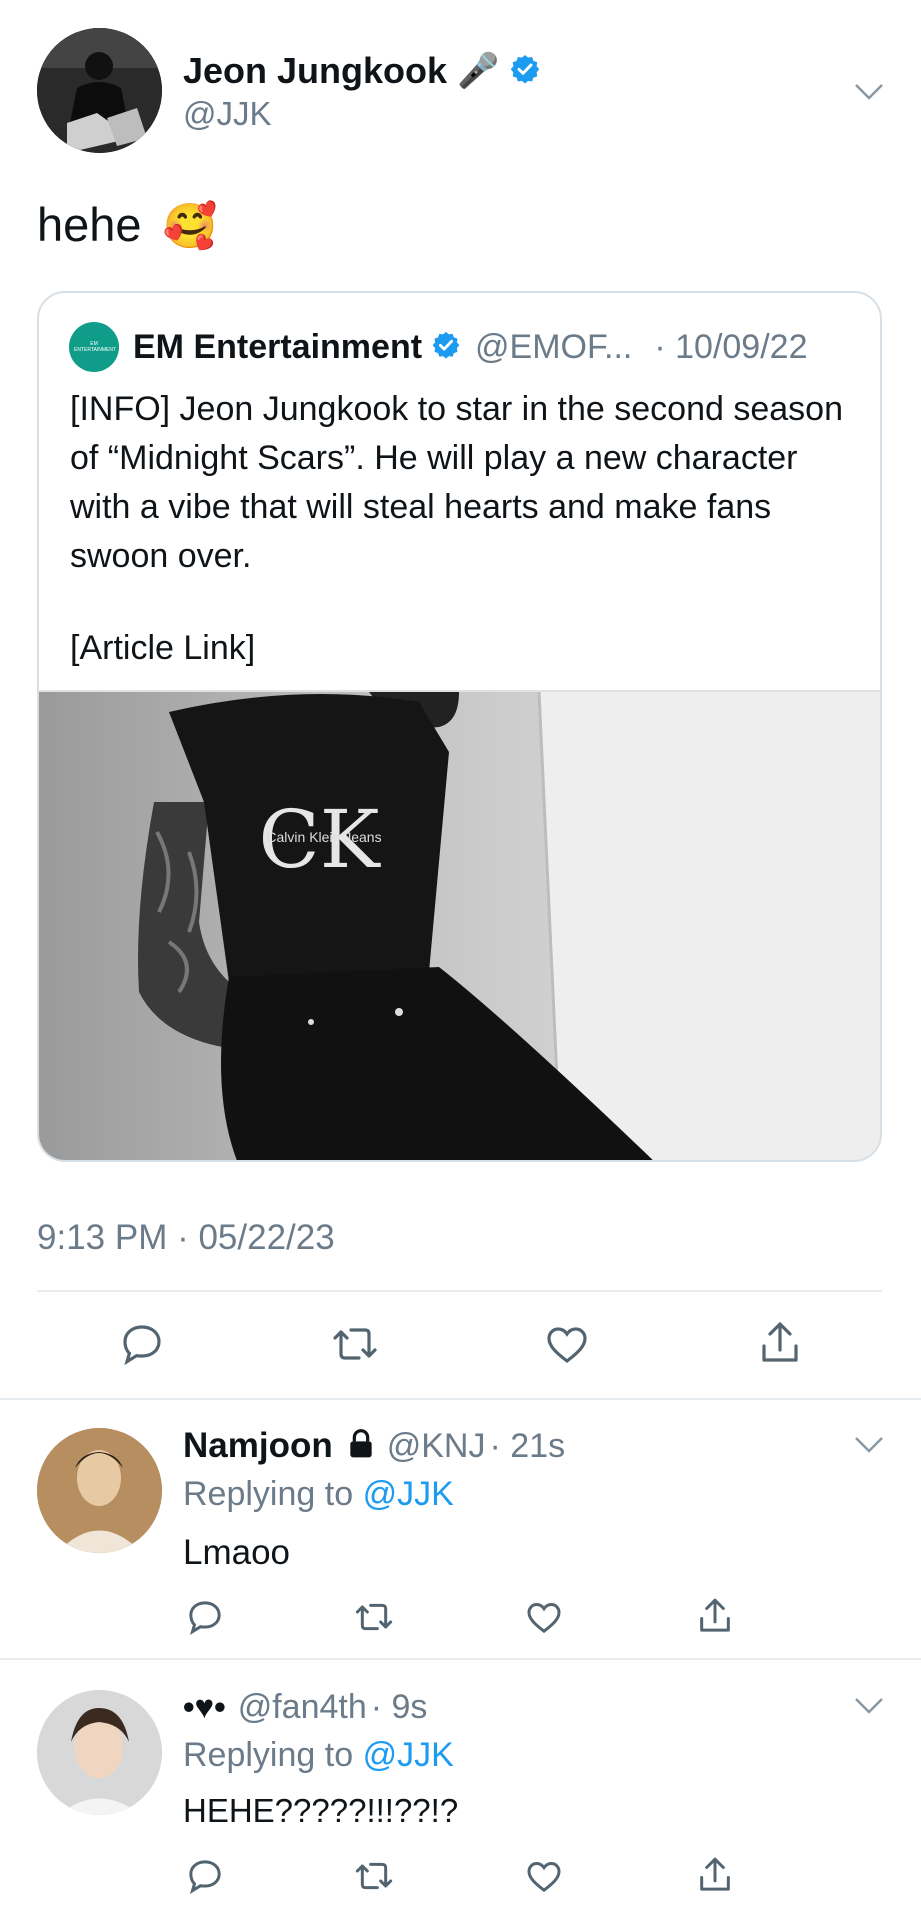 Image resolution: width=921 pixels, height=1920 pixels. Describe the element at coordinates (162, 648) in the screenshot. I see `article-link: [Article Link]` at that location.